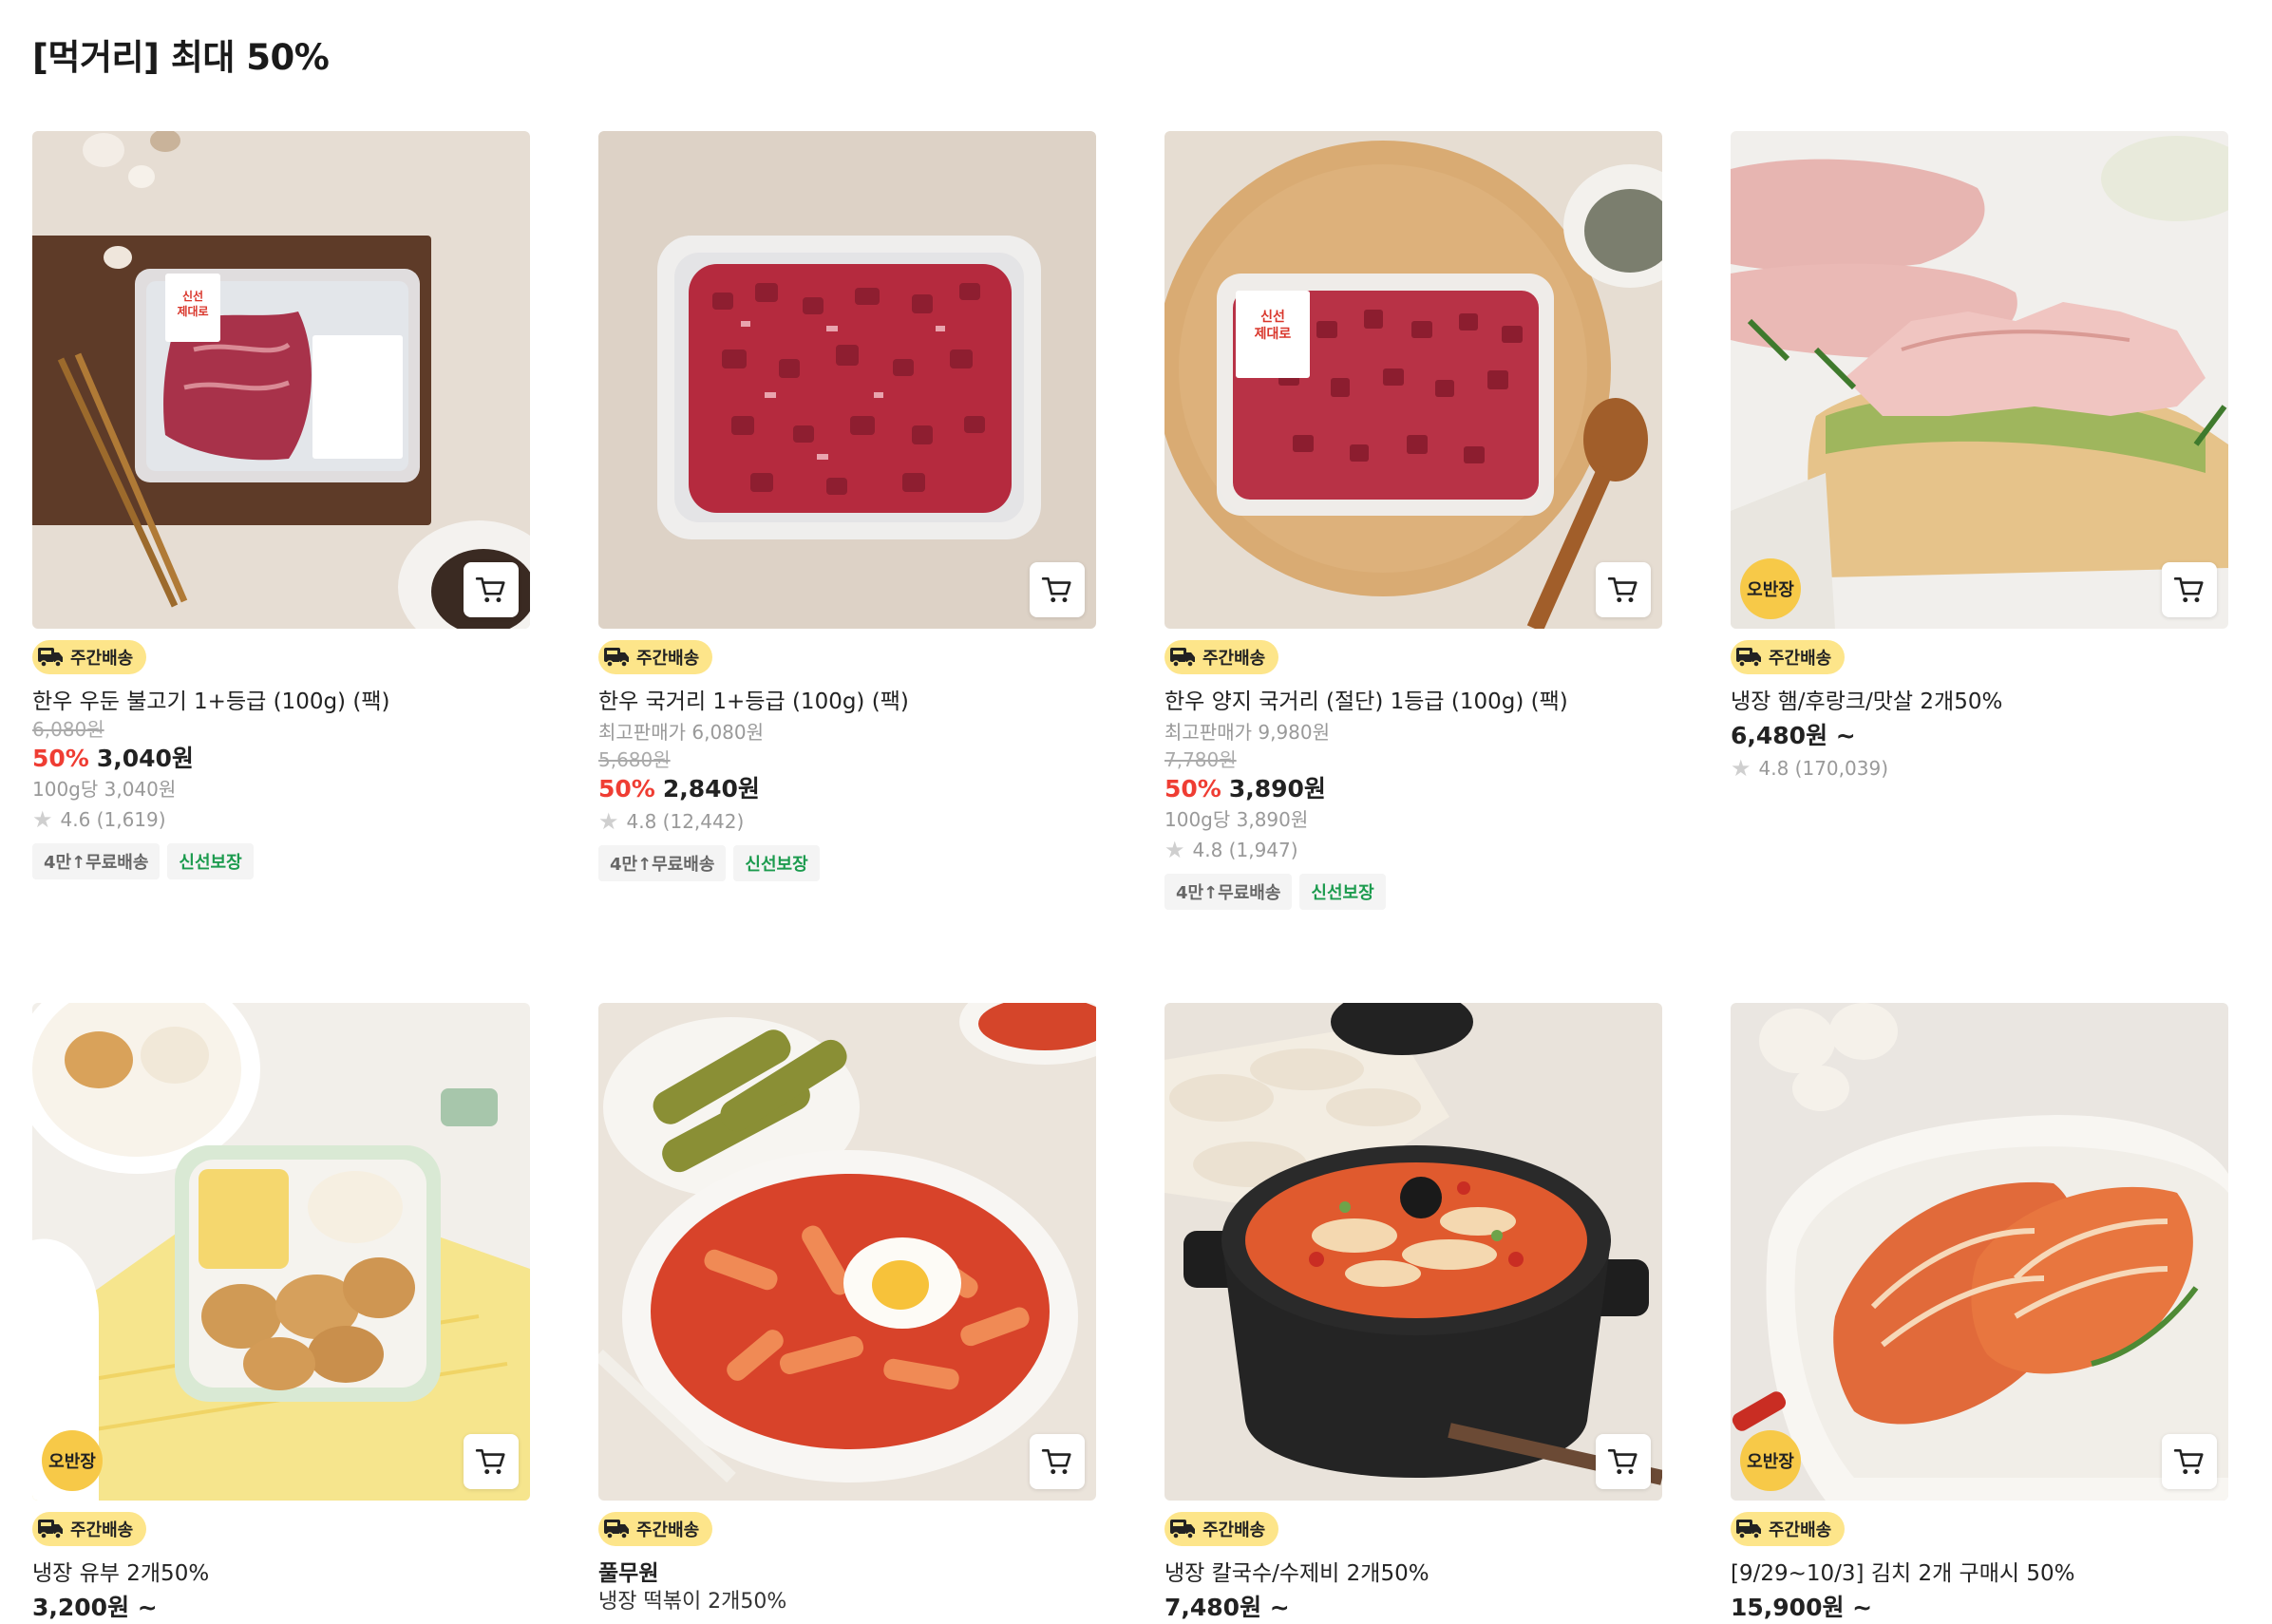 The height and width of the screenshot is (1624, 2272). What do you see at coordinates (1979, 736) in the screenshot?
I see `sale-price-line: 6,480원 ~` at bounding box center [1979, 736].